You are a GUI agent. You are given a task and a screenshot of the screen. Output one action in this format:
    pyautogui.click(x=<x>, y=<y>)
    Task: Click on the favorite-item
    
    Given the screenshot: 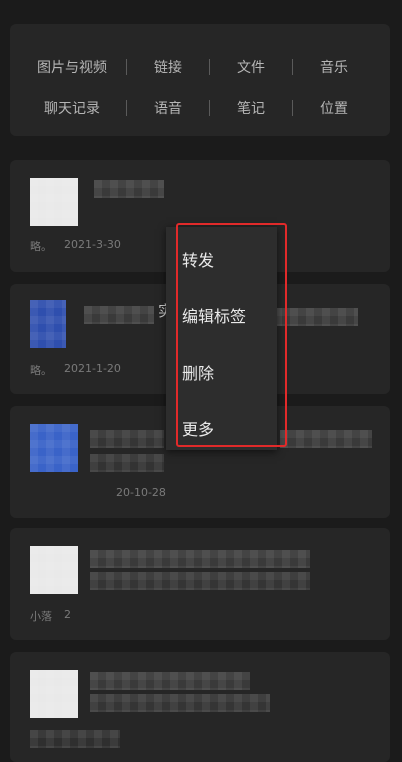 What is the action you would take?
    pyautogui.click(x=200, y=707)
    